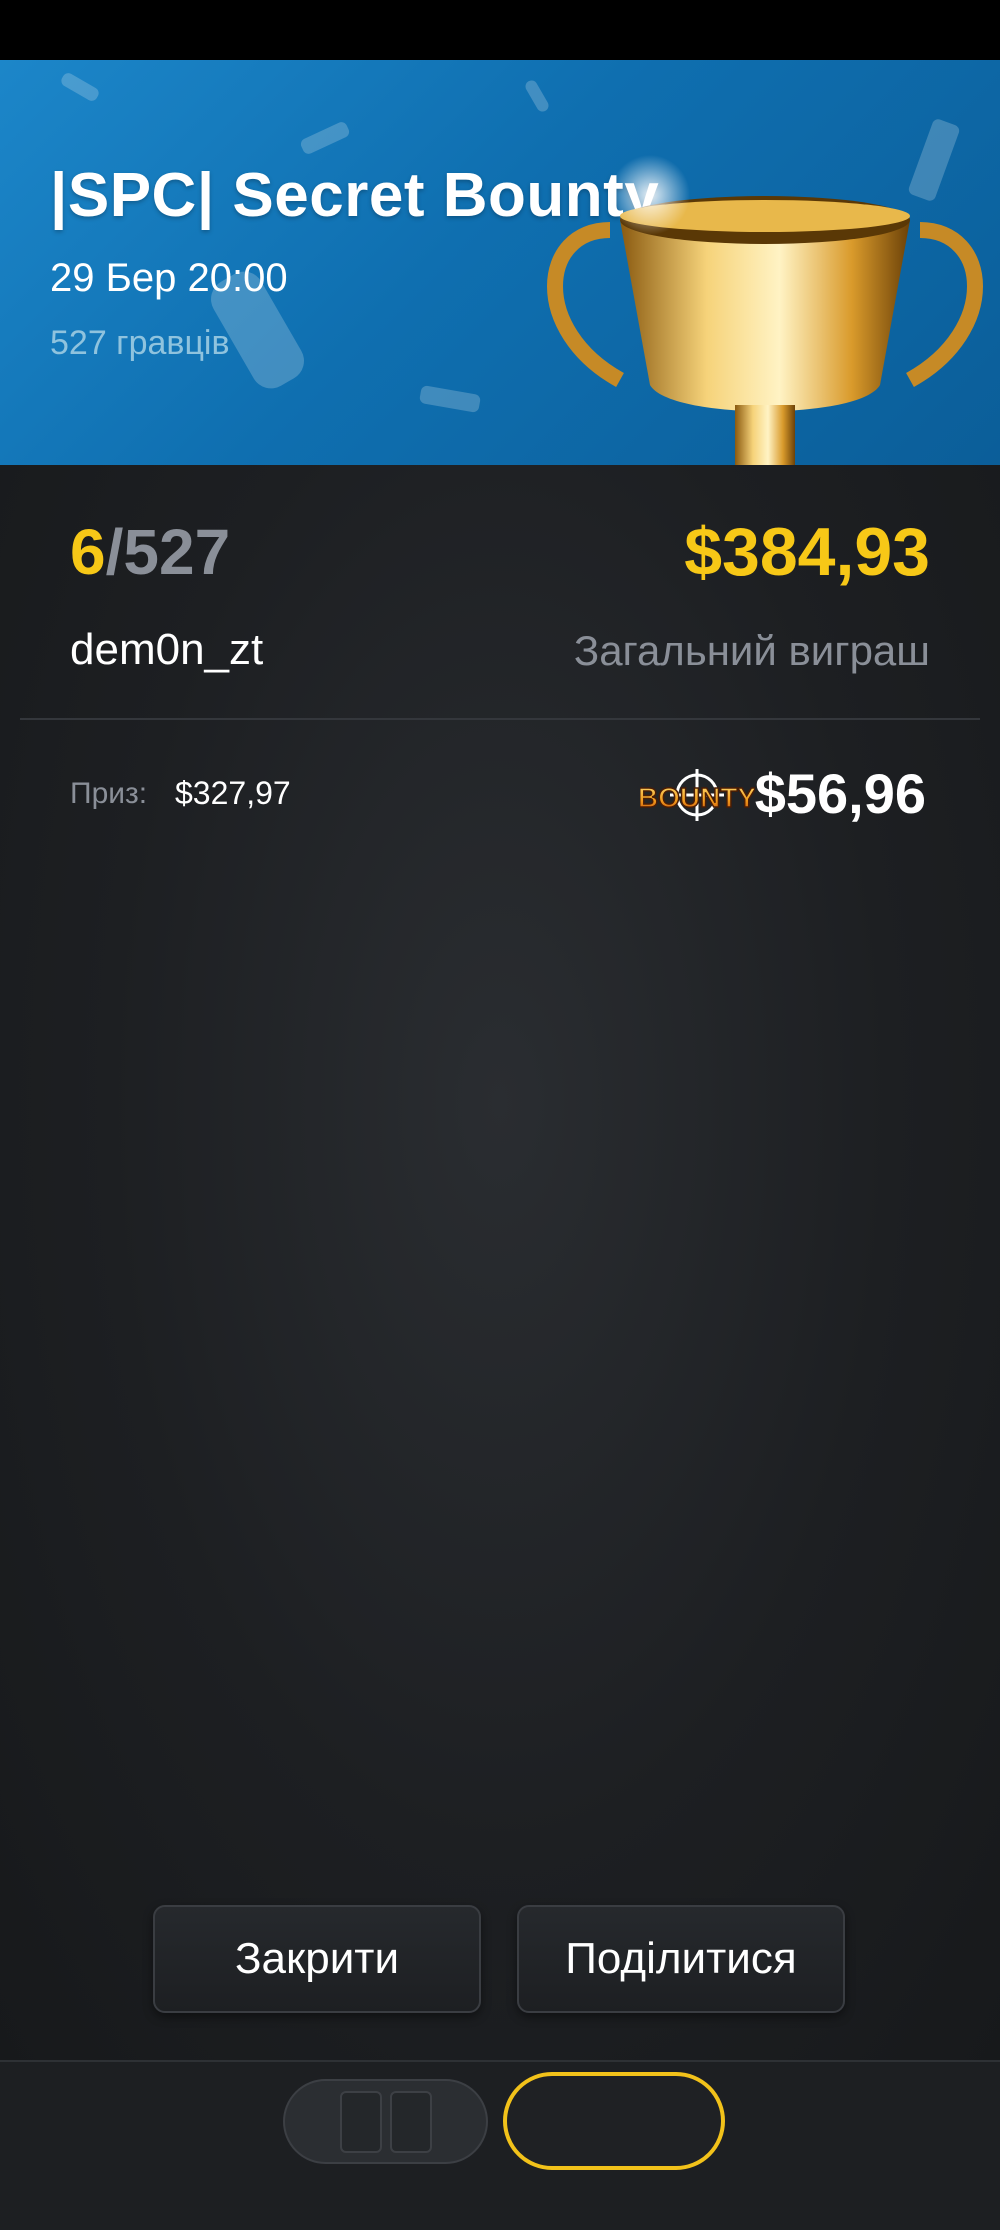  I want to click on active-table-tab, so click(614, 2121).